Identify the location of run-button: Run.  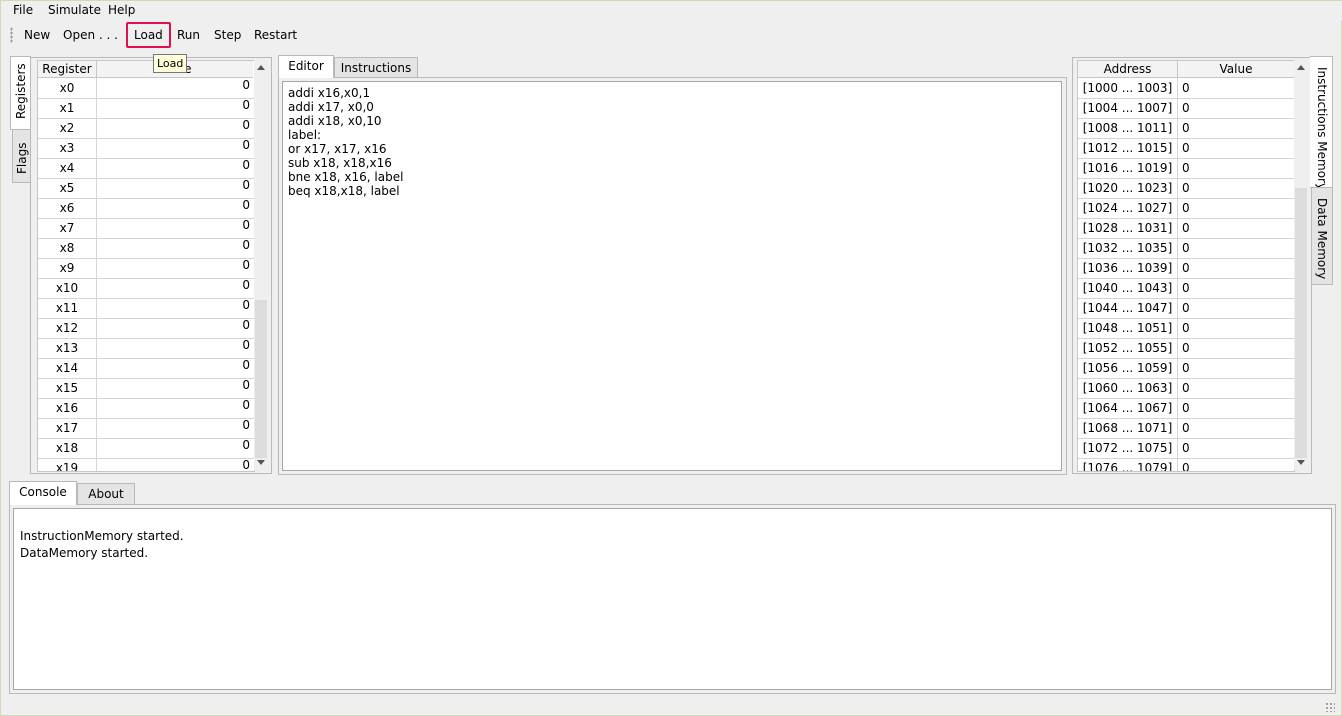
(188, 35).